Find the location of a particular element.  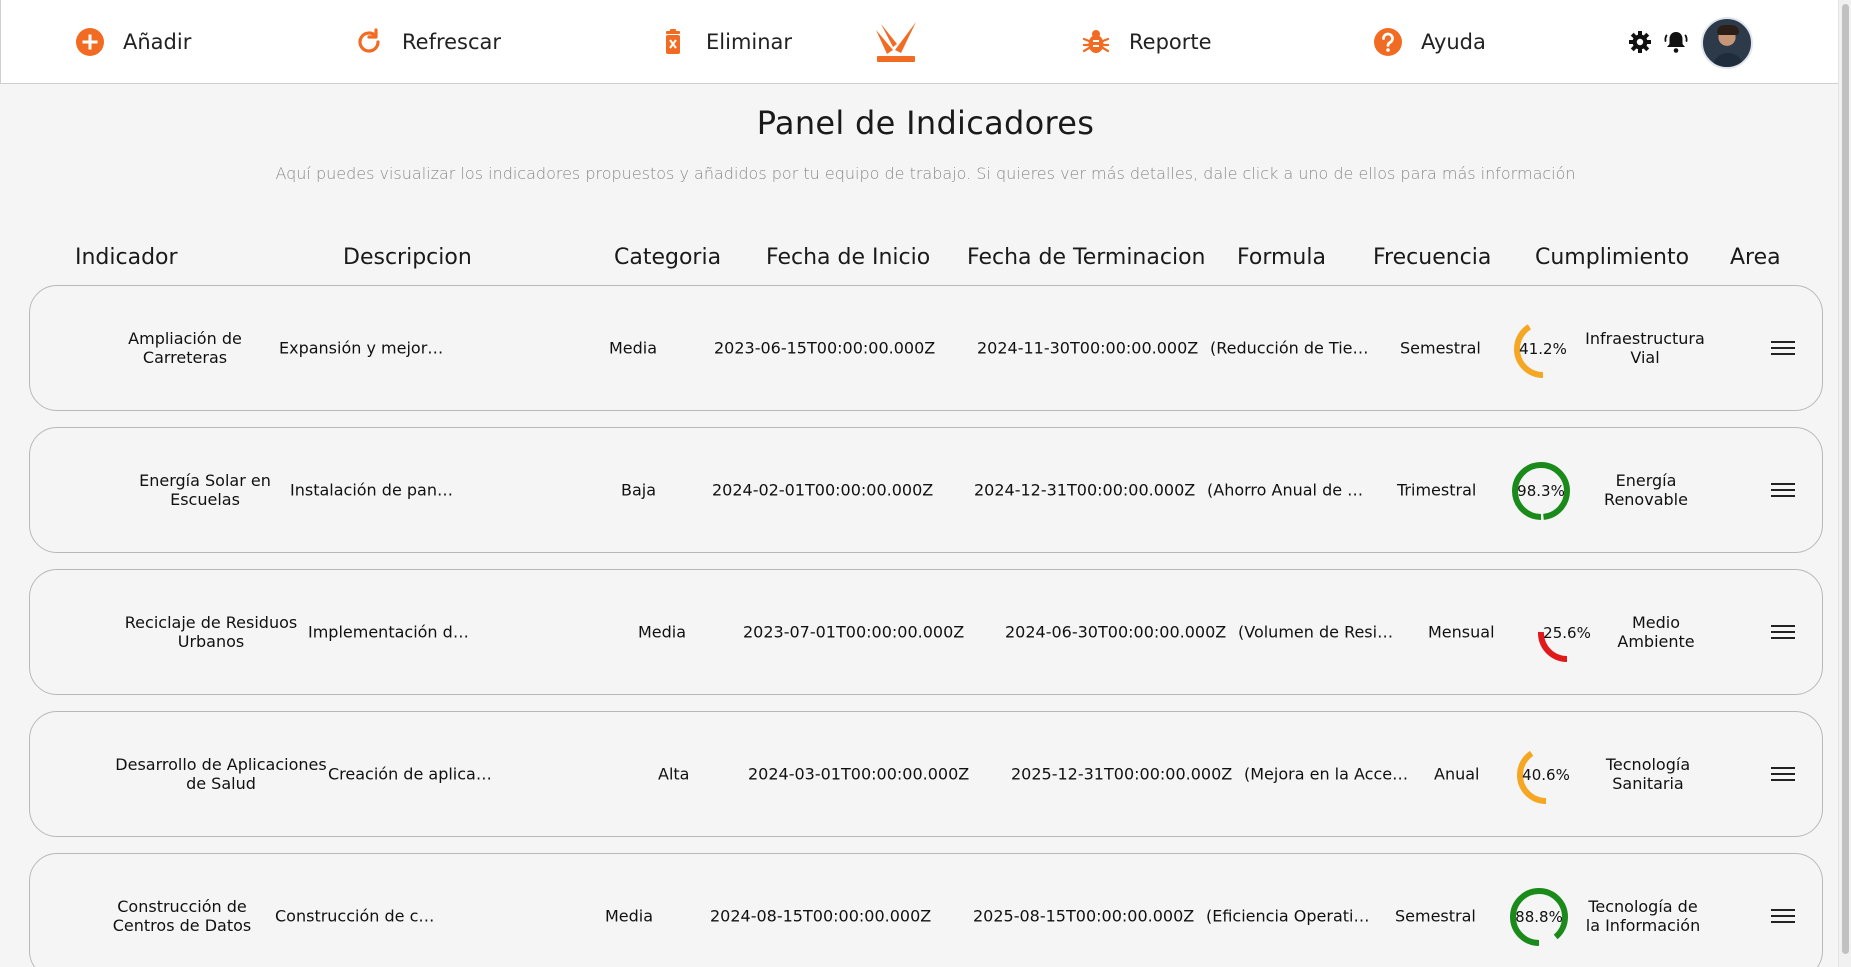

report-button: Reporte is located at coordinates (1145, 42).